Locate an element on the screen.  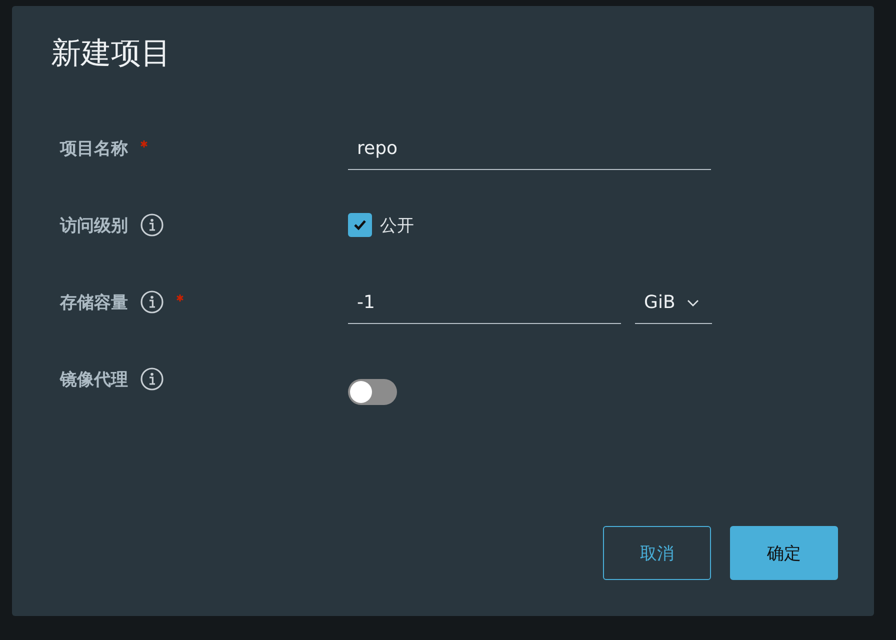
field-label: 镜像代理 is located at coordinates (94, 379).